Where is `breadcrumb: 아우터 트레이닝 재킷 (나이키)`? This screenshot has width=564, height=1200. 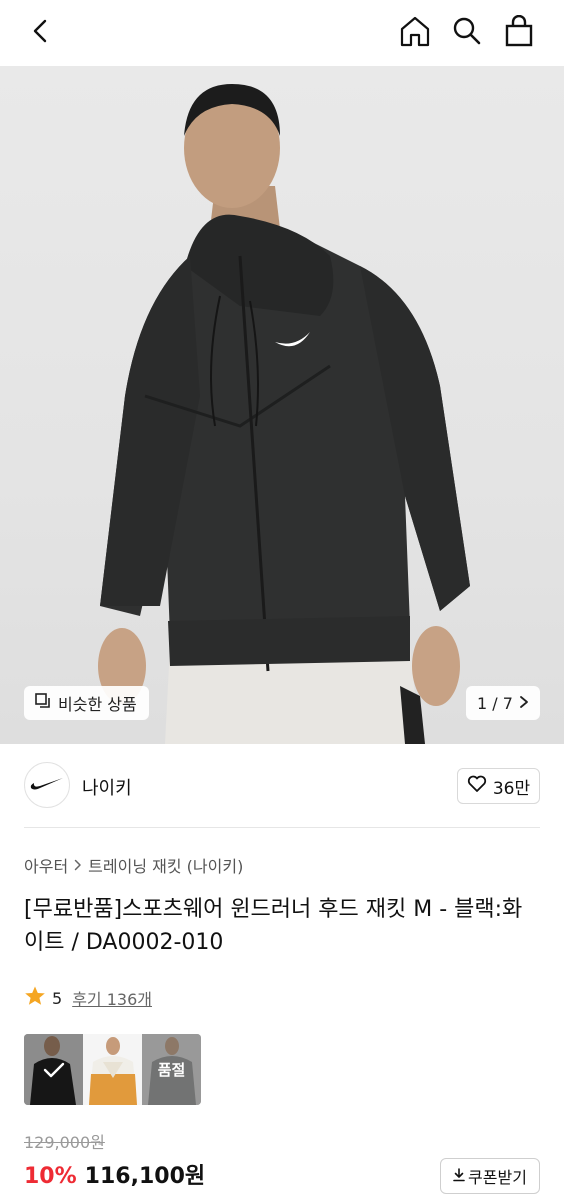 breadcrumb: 아우터 트레이닝 재킷 (나이키) is located at coordinates (133, 865).